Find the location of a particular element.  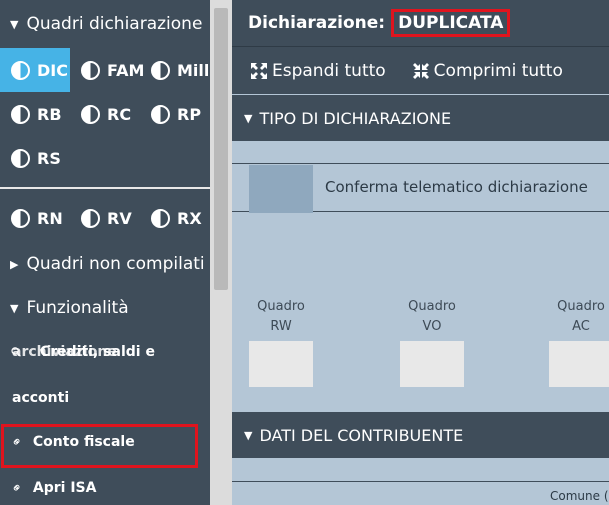

quadro-button-rs: RS is located at coordinates (35, 158).